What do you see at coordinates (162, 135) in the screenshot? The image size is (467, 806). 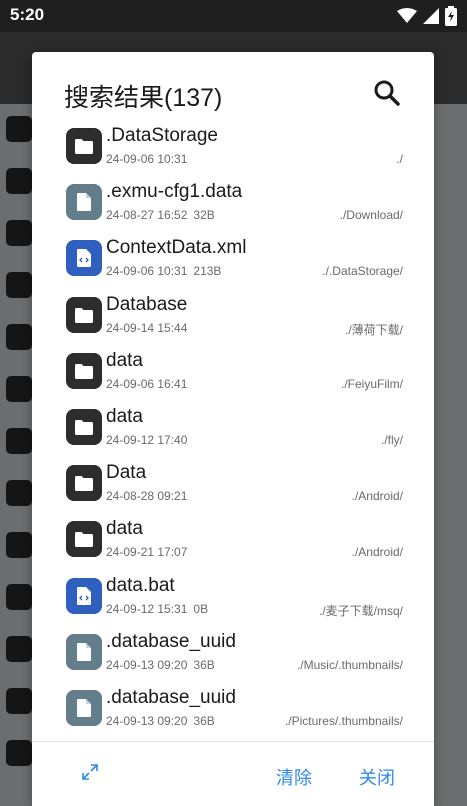 I see `result-name: .DataStorage` at bounding box center [162, 135].